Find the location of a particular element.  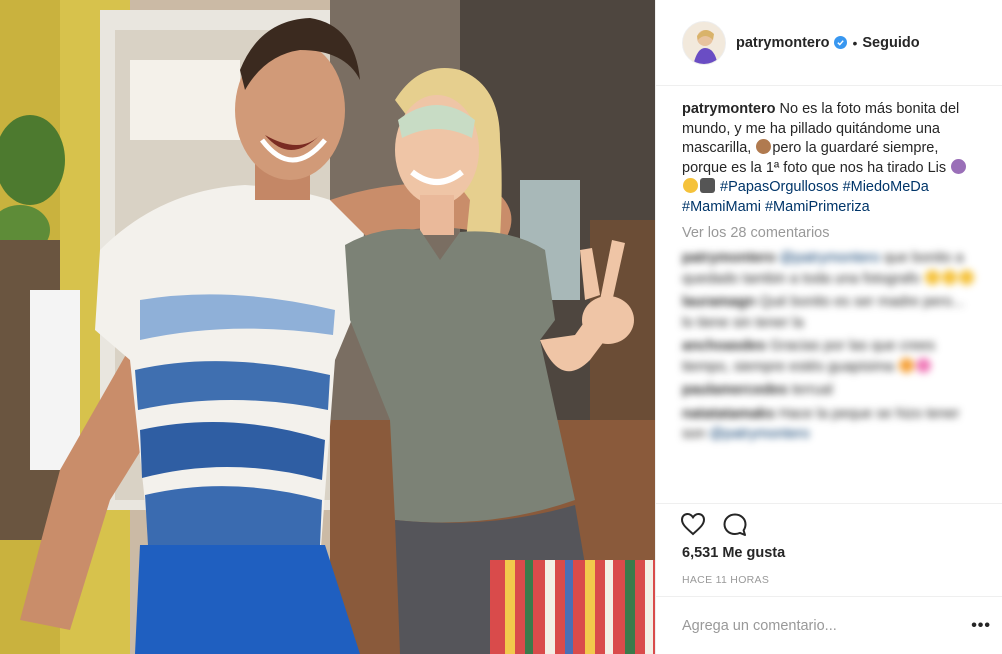

comment-username: patrymontero is located at coordinates (728, 258).